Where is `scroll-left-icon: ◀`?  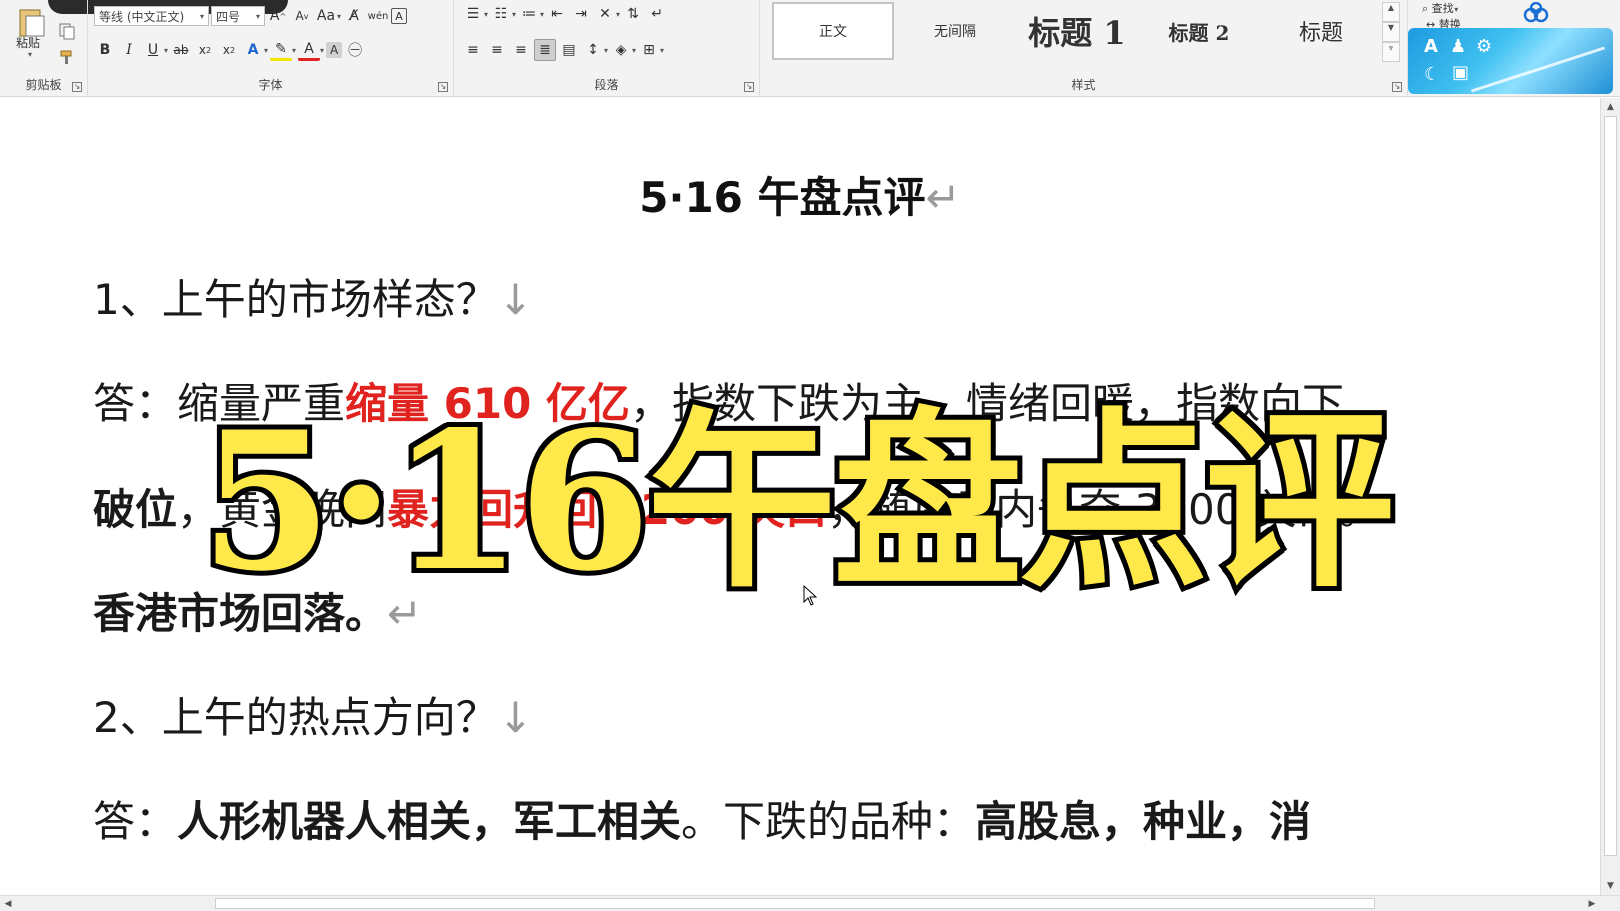 scroll-left-icon: ◀ is located at coordinates (8, 903).